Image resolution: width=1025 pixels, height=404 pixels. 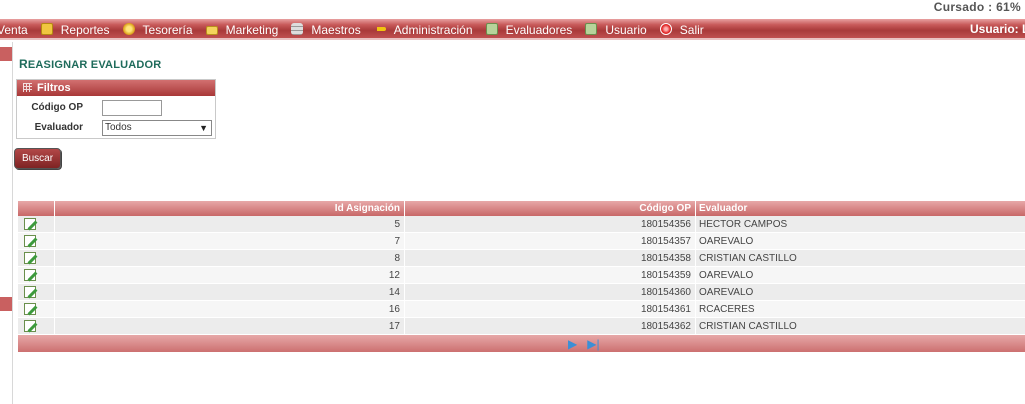 What do you see at coordinates (252, 30) in the screenshot?
I see `menu-label: Marketing` at bounding box center [252, 30].